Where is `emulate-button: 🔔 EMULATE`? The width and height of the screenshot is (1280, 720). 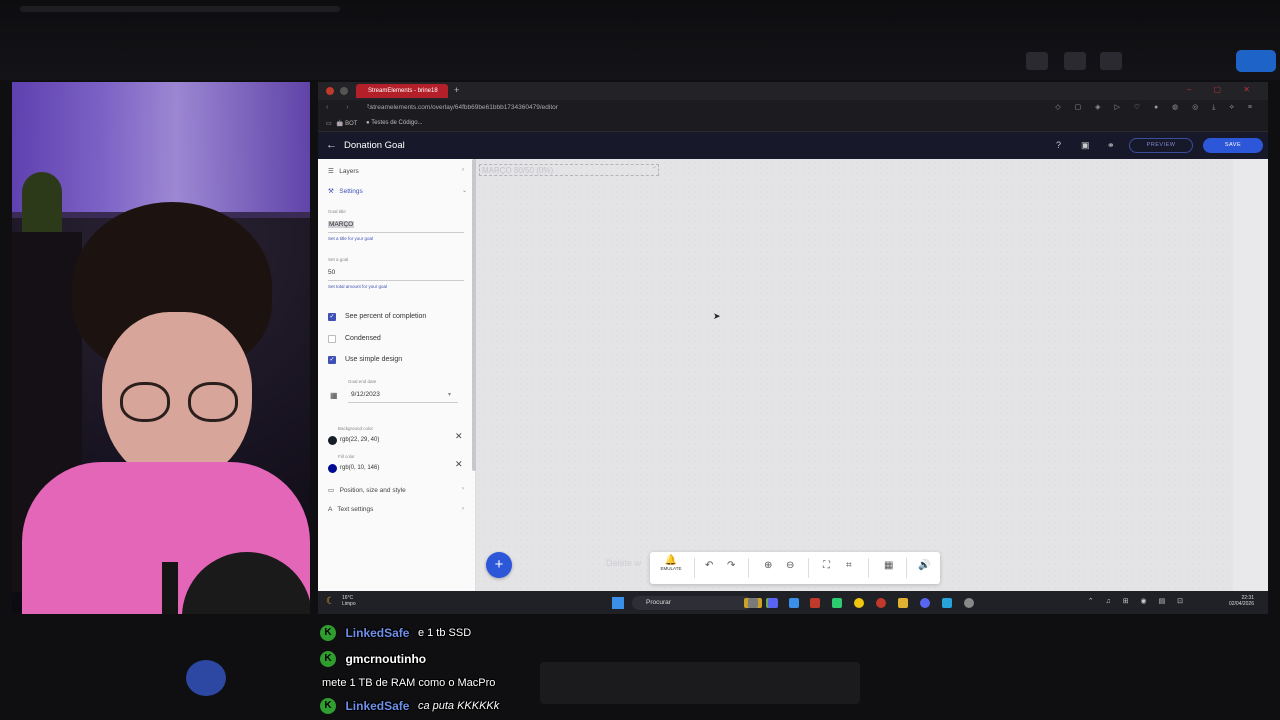 emulate-button: 🔔 EMULATE is located at coordinates (671, 563).